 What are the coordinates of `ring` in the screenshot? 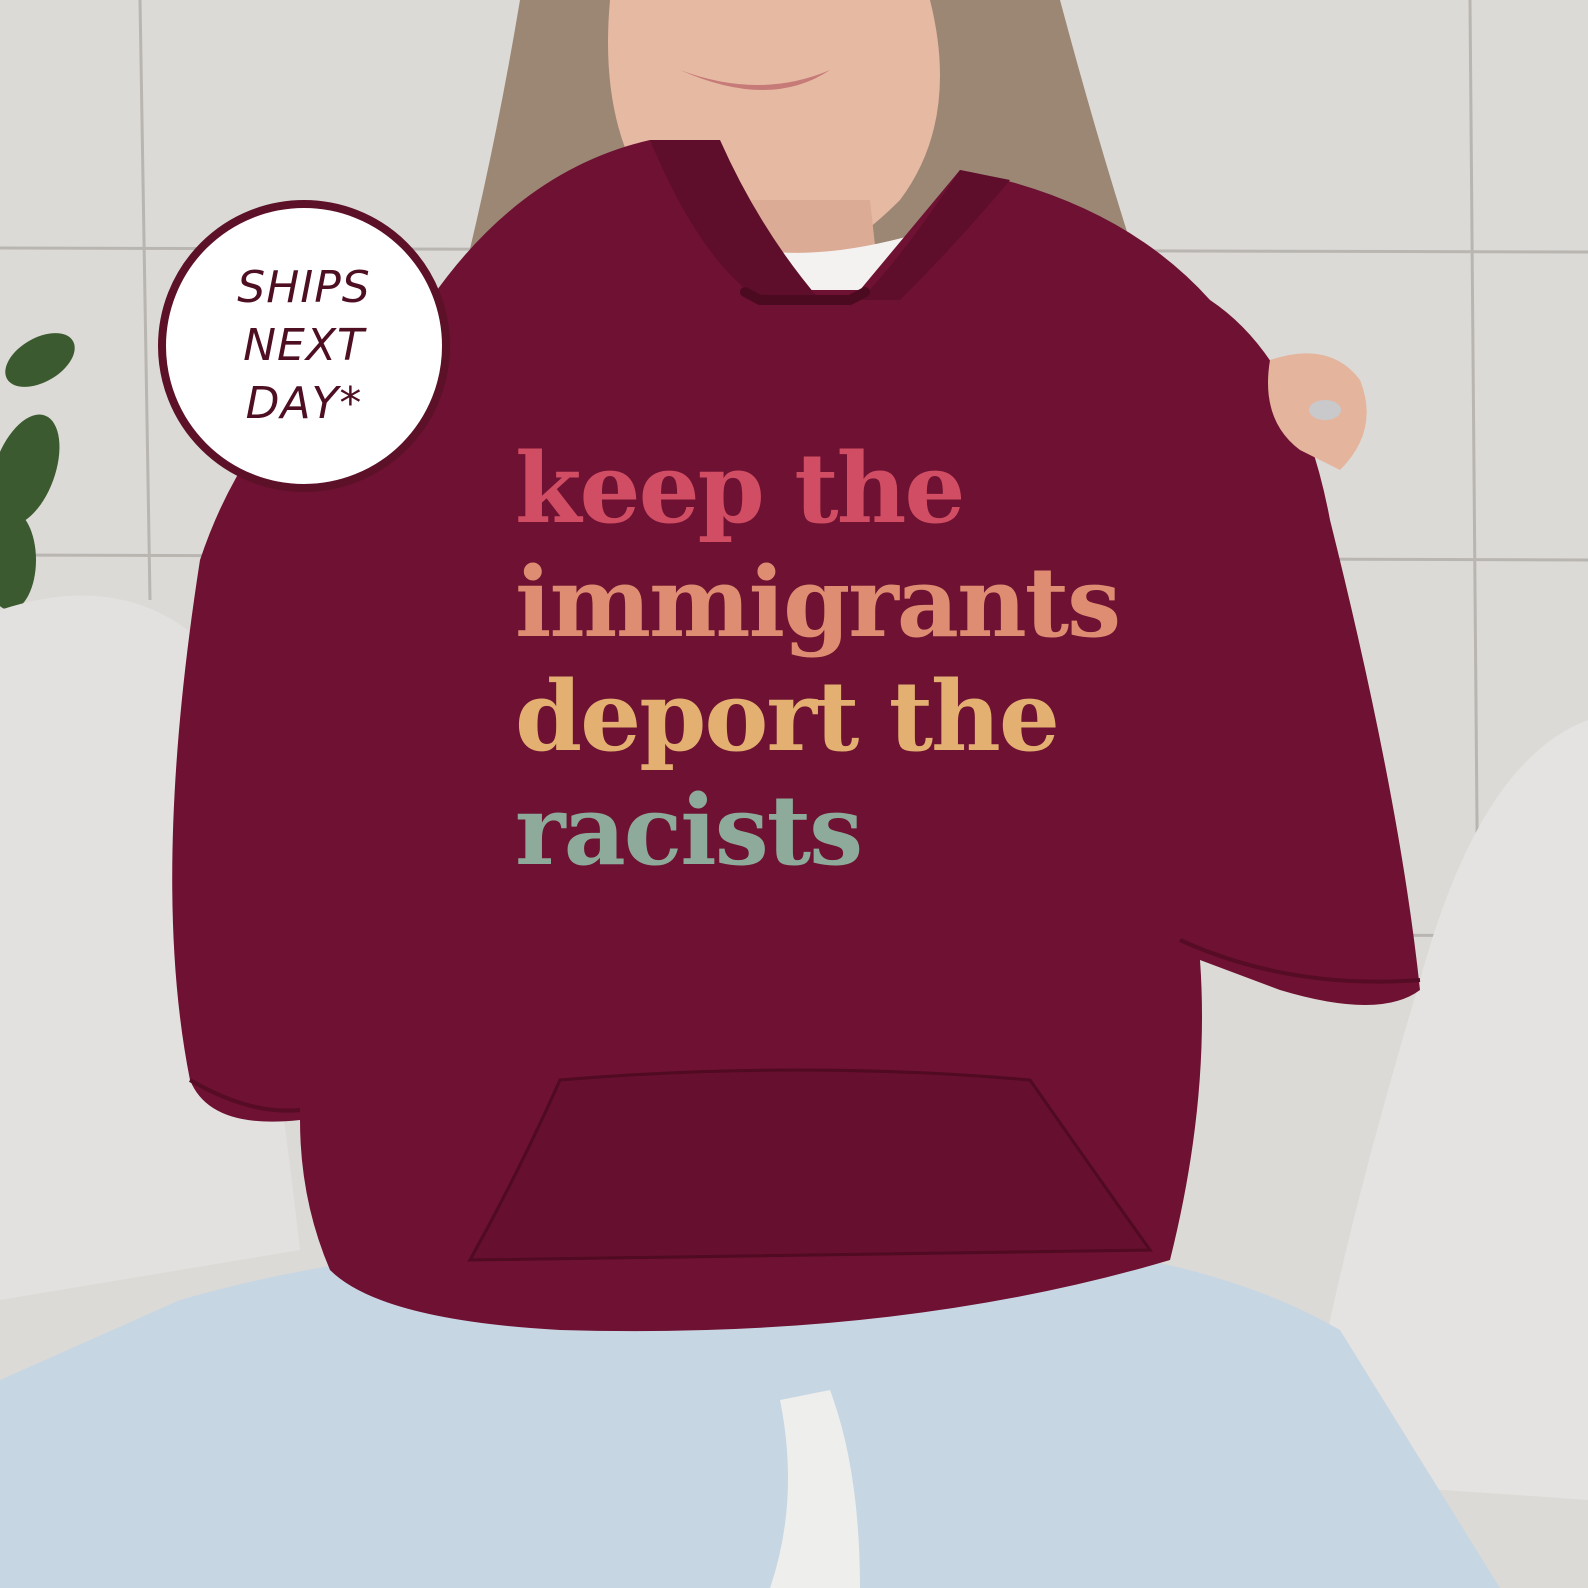 It's located at (1325, 410).